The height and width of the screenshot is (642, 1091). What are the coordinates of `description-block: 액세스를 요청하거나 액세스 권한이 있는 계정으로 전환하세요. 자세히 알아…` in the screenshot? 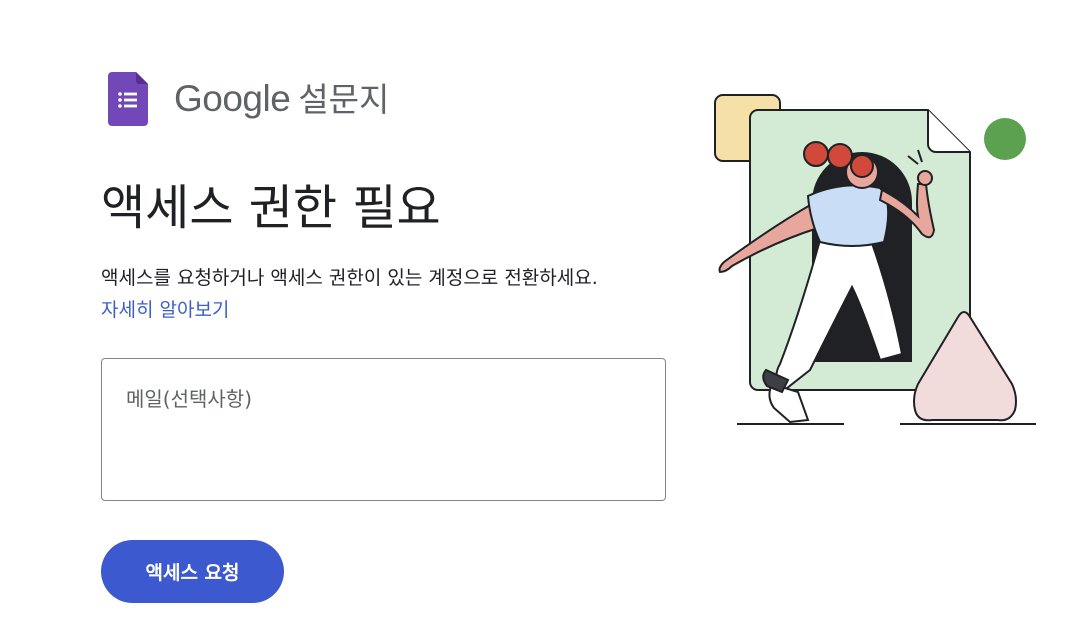 It's located at (391, 294).